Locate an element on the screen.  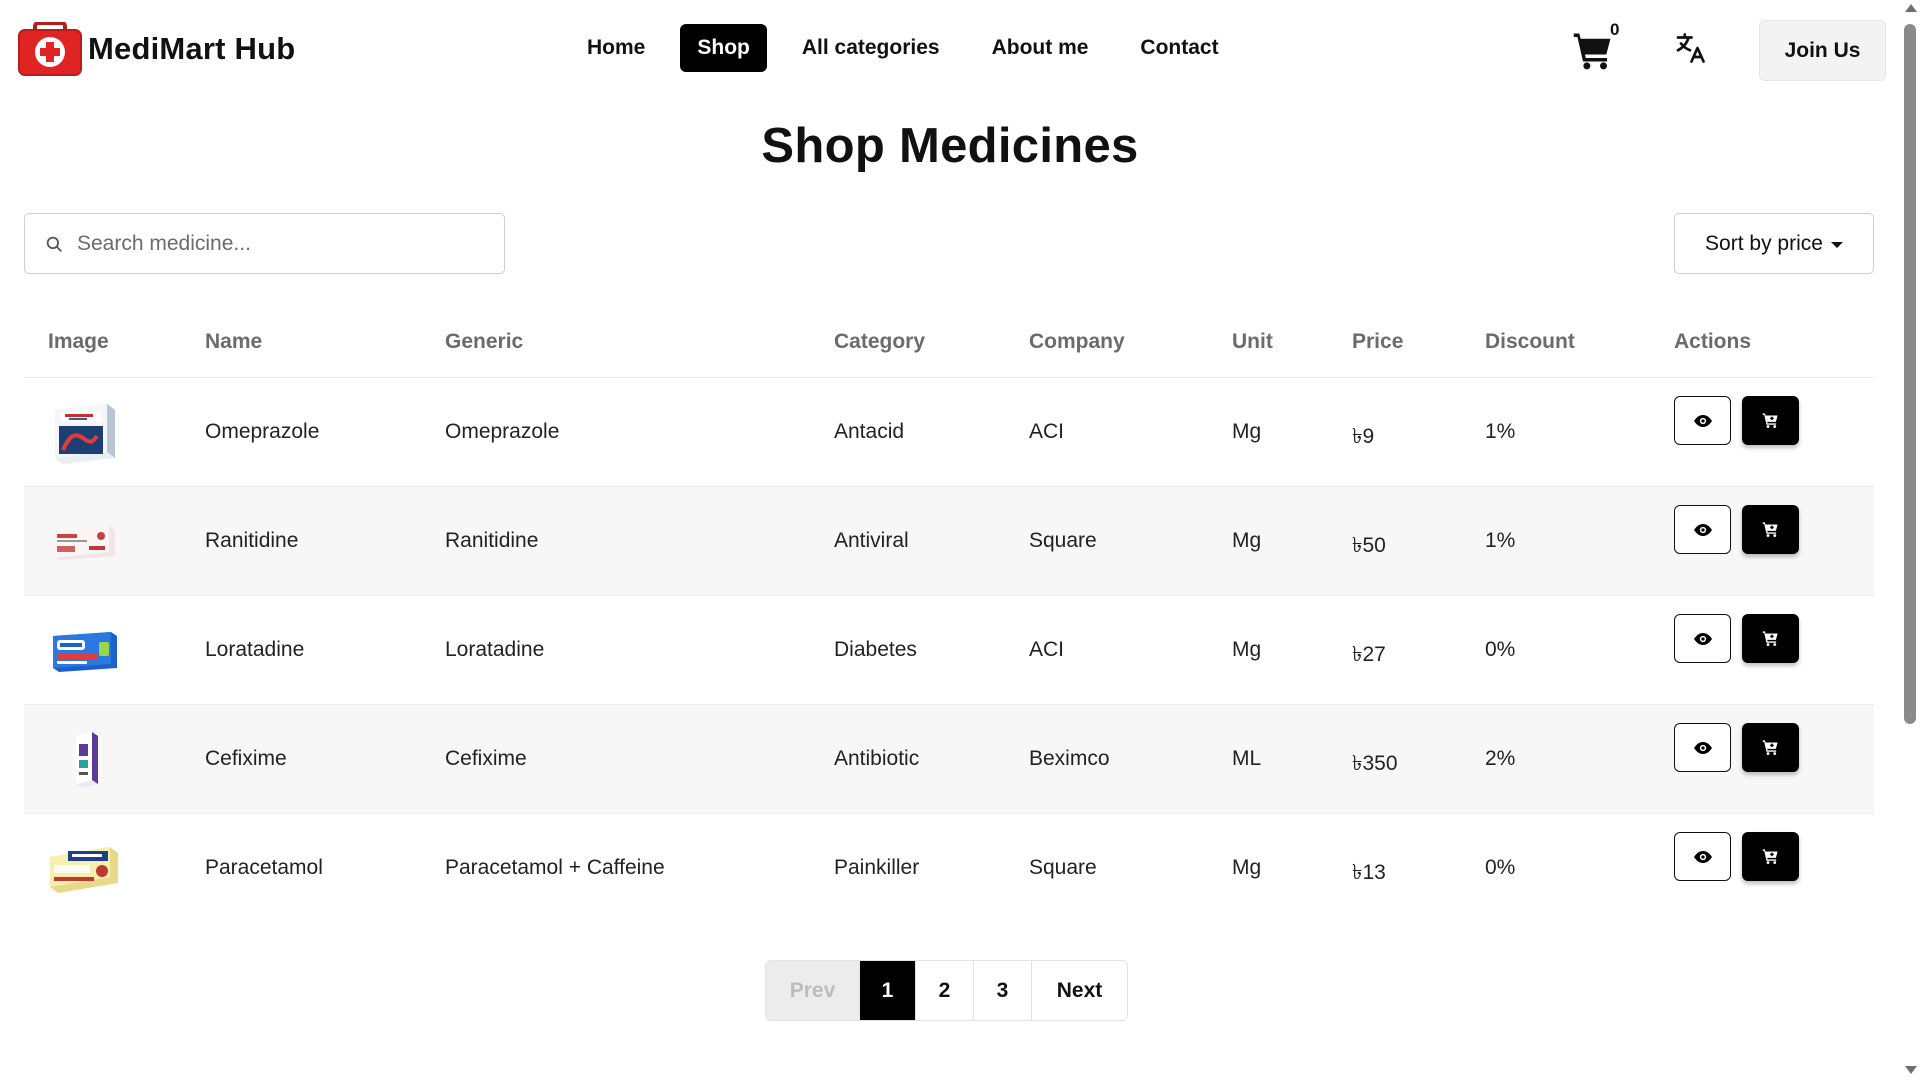
medicine-name: Paracetamol is located at coordinates (264, 867).